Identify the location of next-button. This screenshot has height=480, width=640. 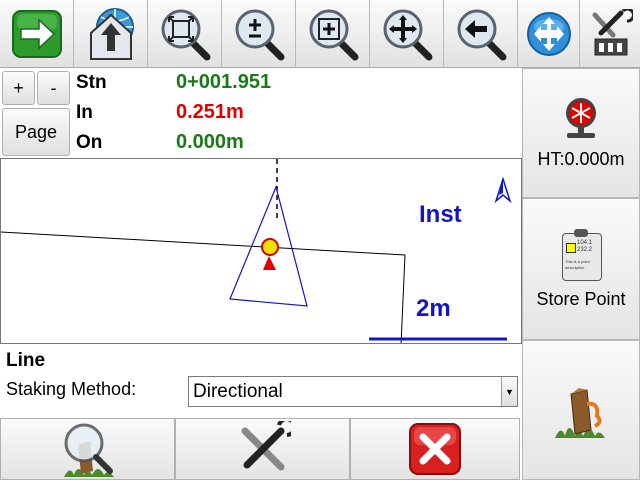
(37, 34).